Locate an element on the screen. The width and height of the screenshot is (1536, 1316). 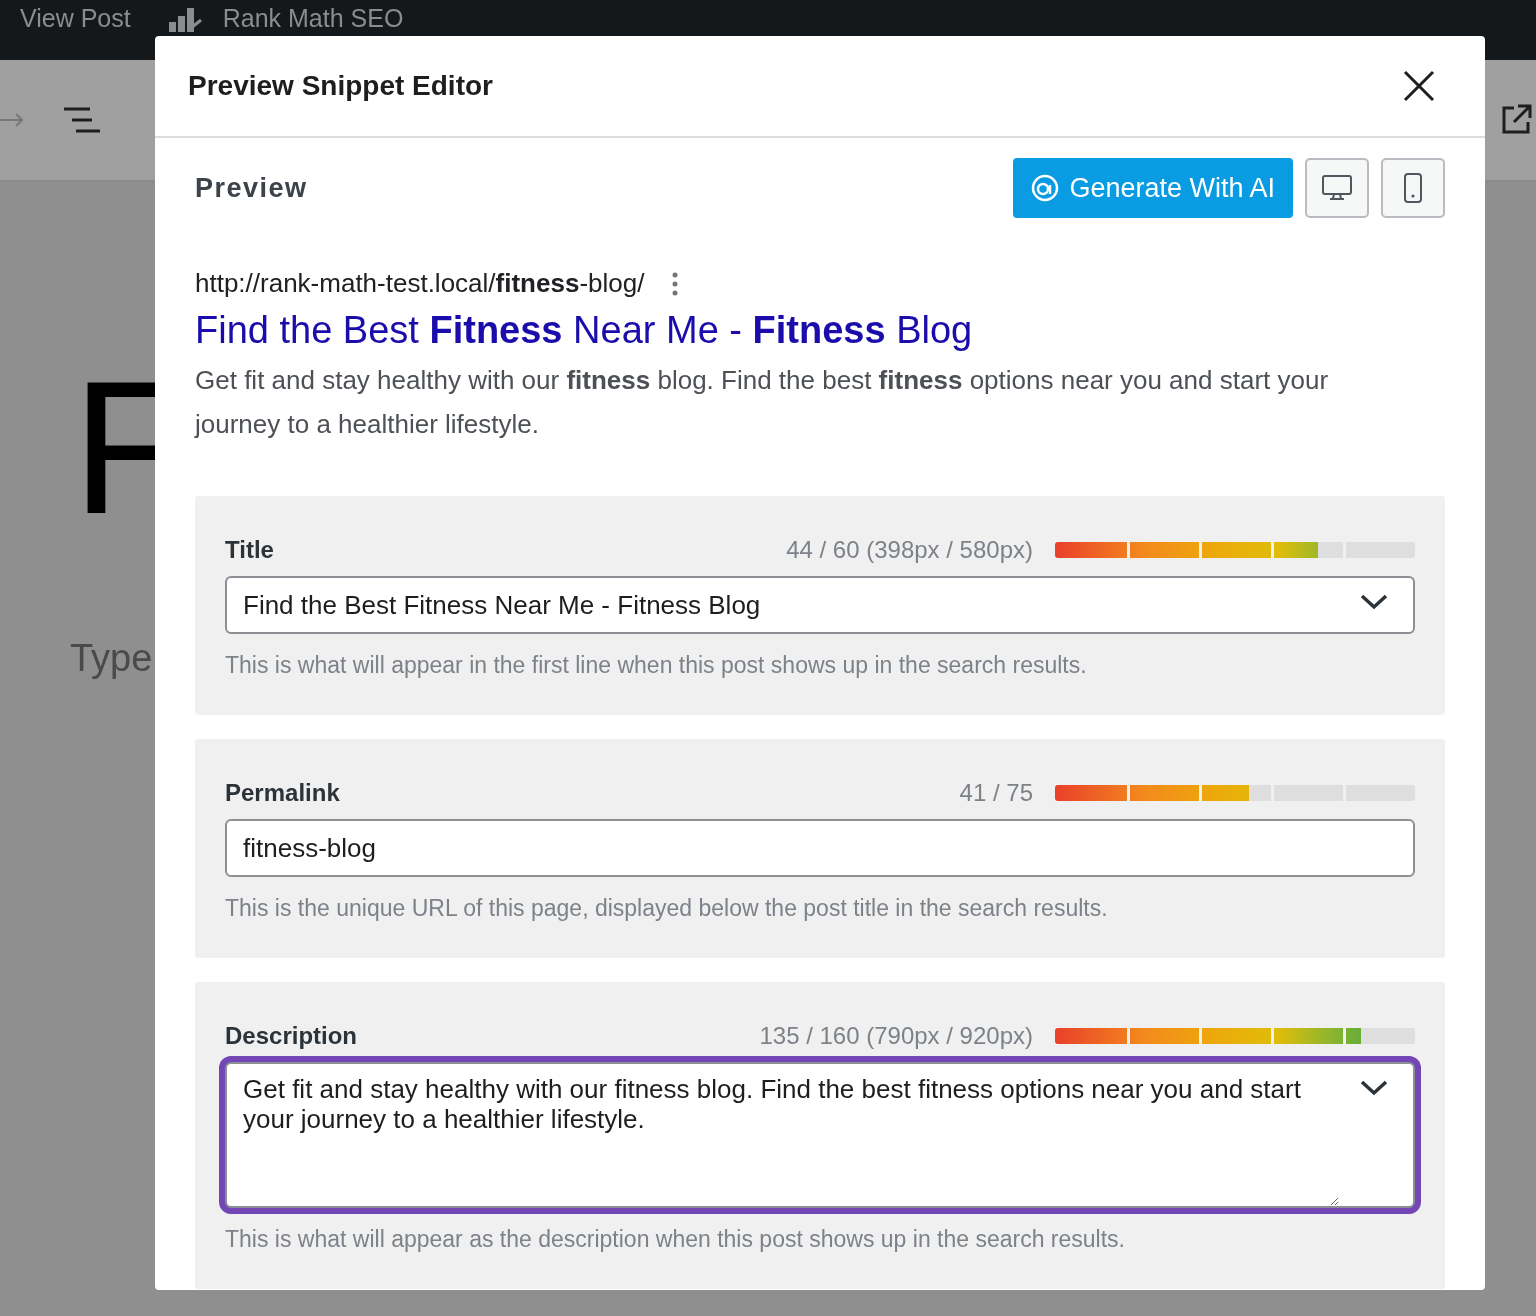
phone-icon is located at coordinates (1413, 188).